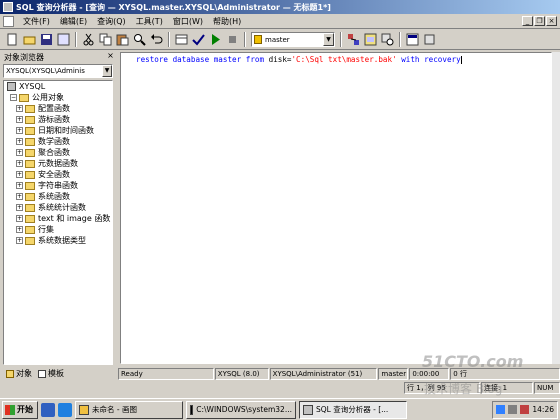 The width and height of the screenshot is (560, 420). What do you see at coordinates (65, 409) in the screenshot?
I see `browser-icon` at bounding box center [65, 409].